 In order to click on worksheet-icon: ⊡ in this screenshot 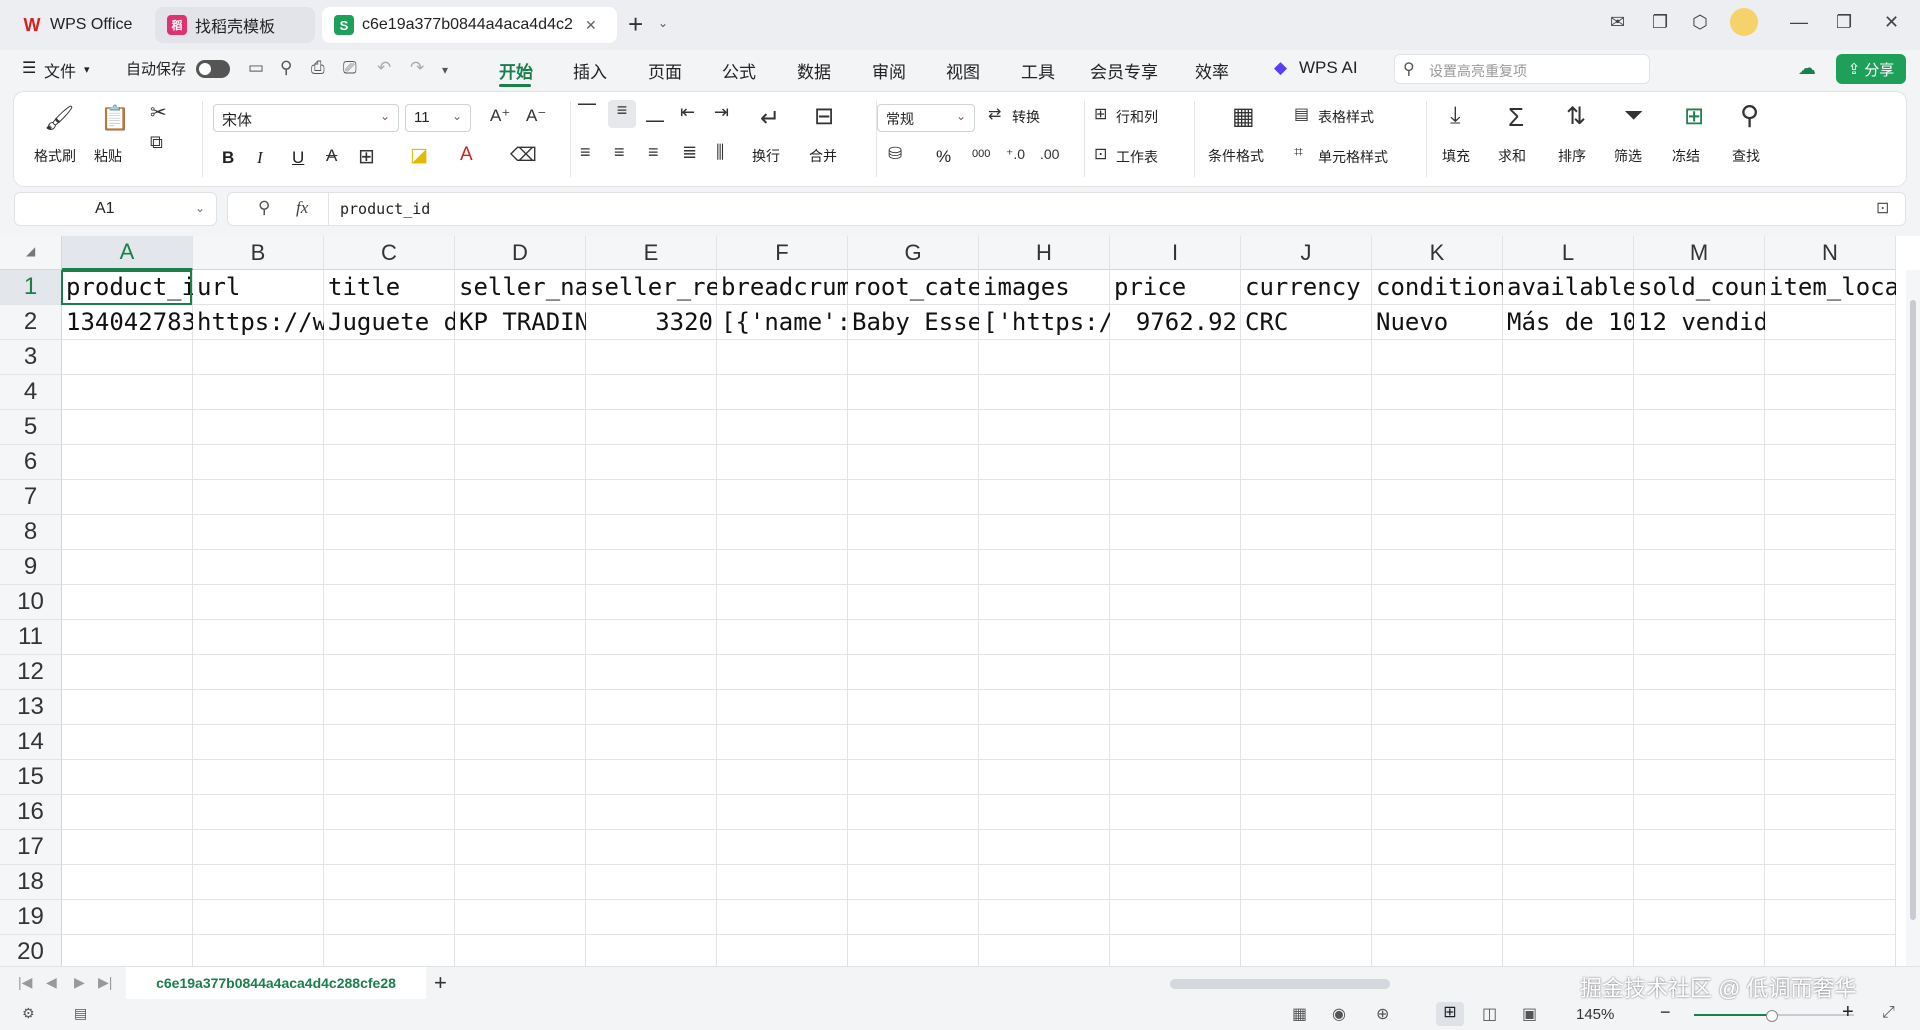, I will do `click(1100, 154)`.